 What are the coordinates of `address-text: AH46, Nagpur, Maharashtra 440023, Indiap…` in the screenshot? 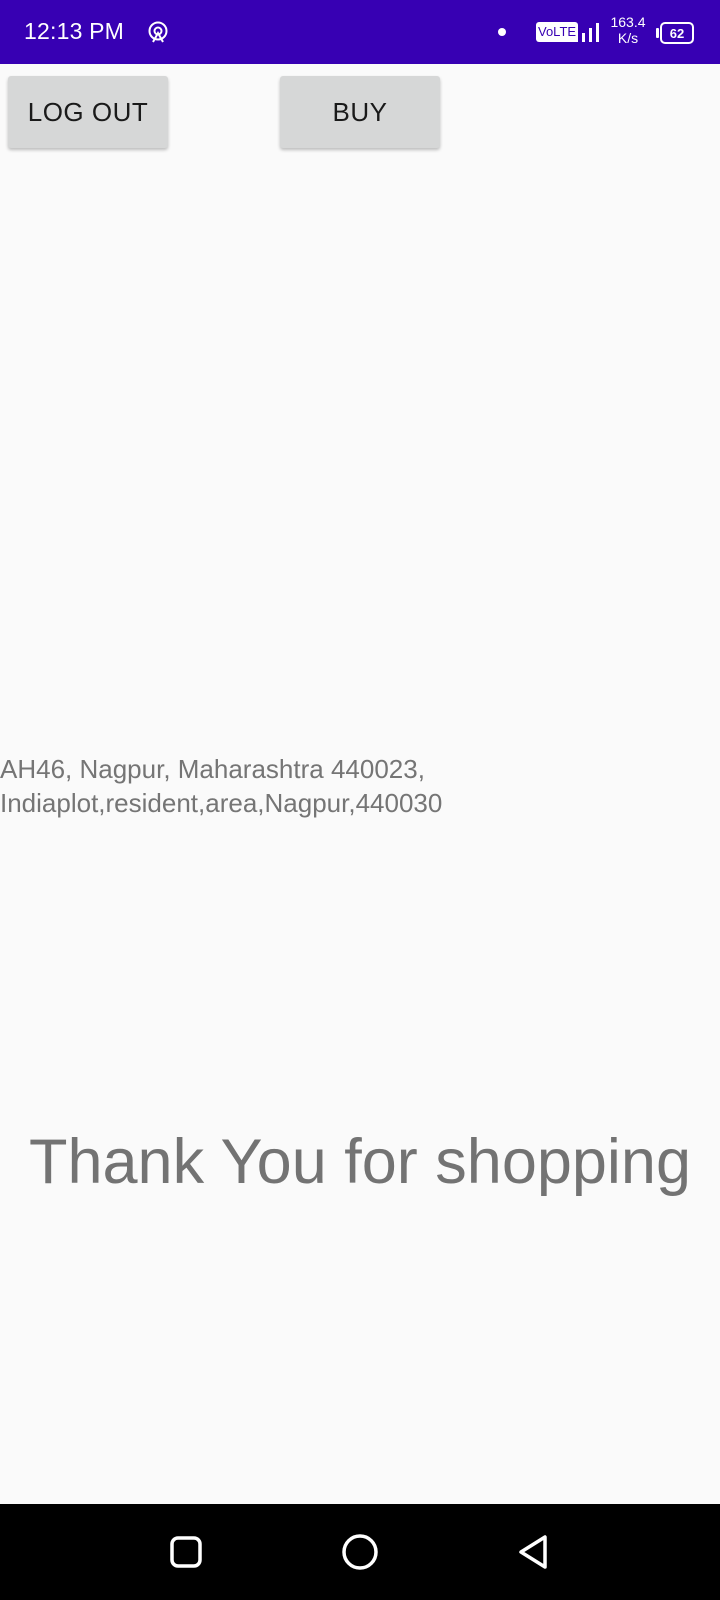 It's located at (350, 786).